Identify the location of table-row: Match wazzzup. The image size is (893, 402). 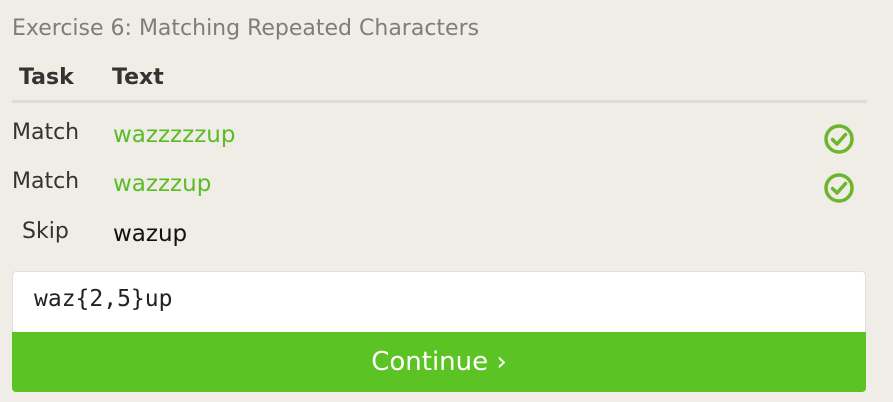
(439, 183).